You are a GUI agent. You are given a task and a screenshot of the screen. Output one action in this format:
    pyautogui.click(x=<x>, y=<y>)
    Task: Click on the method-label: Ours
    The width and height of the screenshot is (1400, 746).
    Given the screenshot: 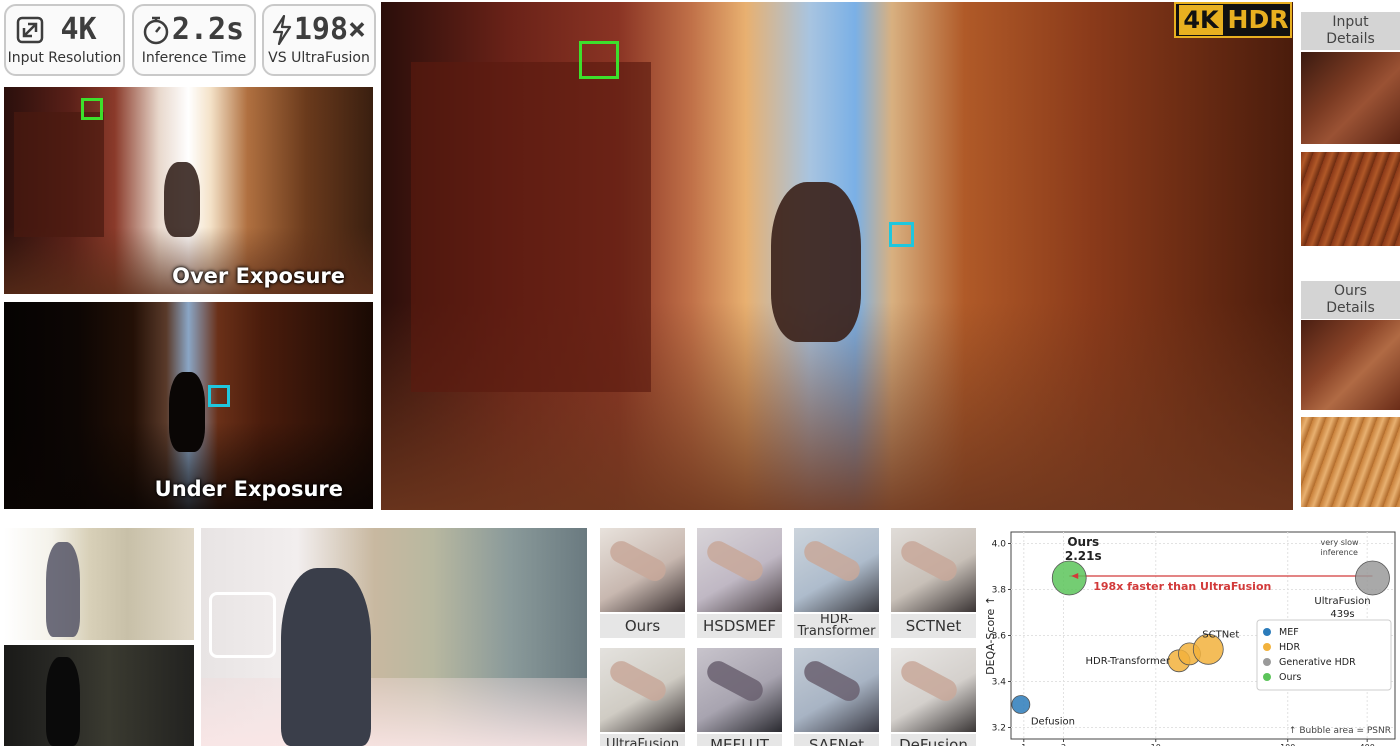 What is the action you would take?
    pyautogui.click(x=642, y=626)
    